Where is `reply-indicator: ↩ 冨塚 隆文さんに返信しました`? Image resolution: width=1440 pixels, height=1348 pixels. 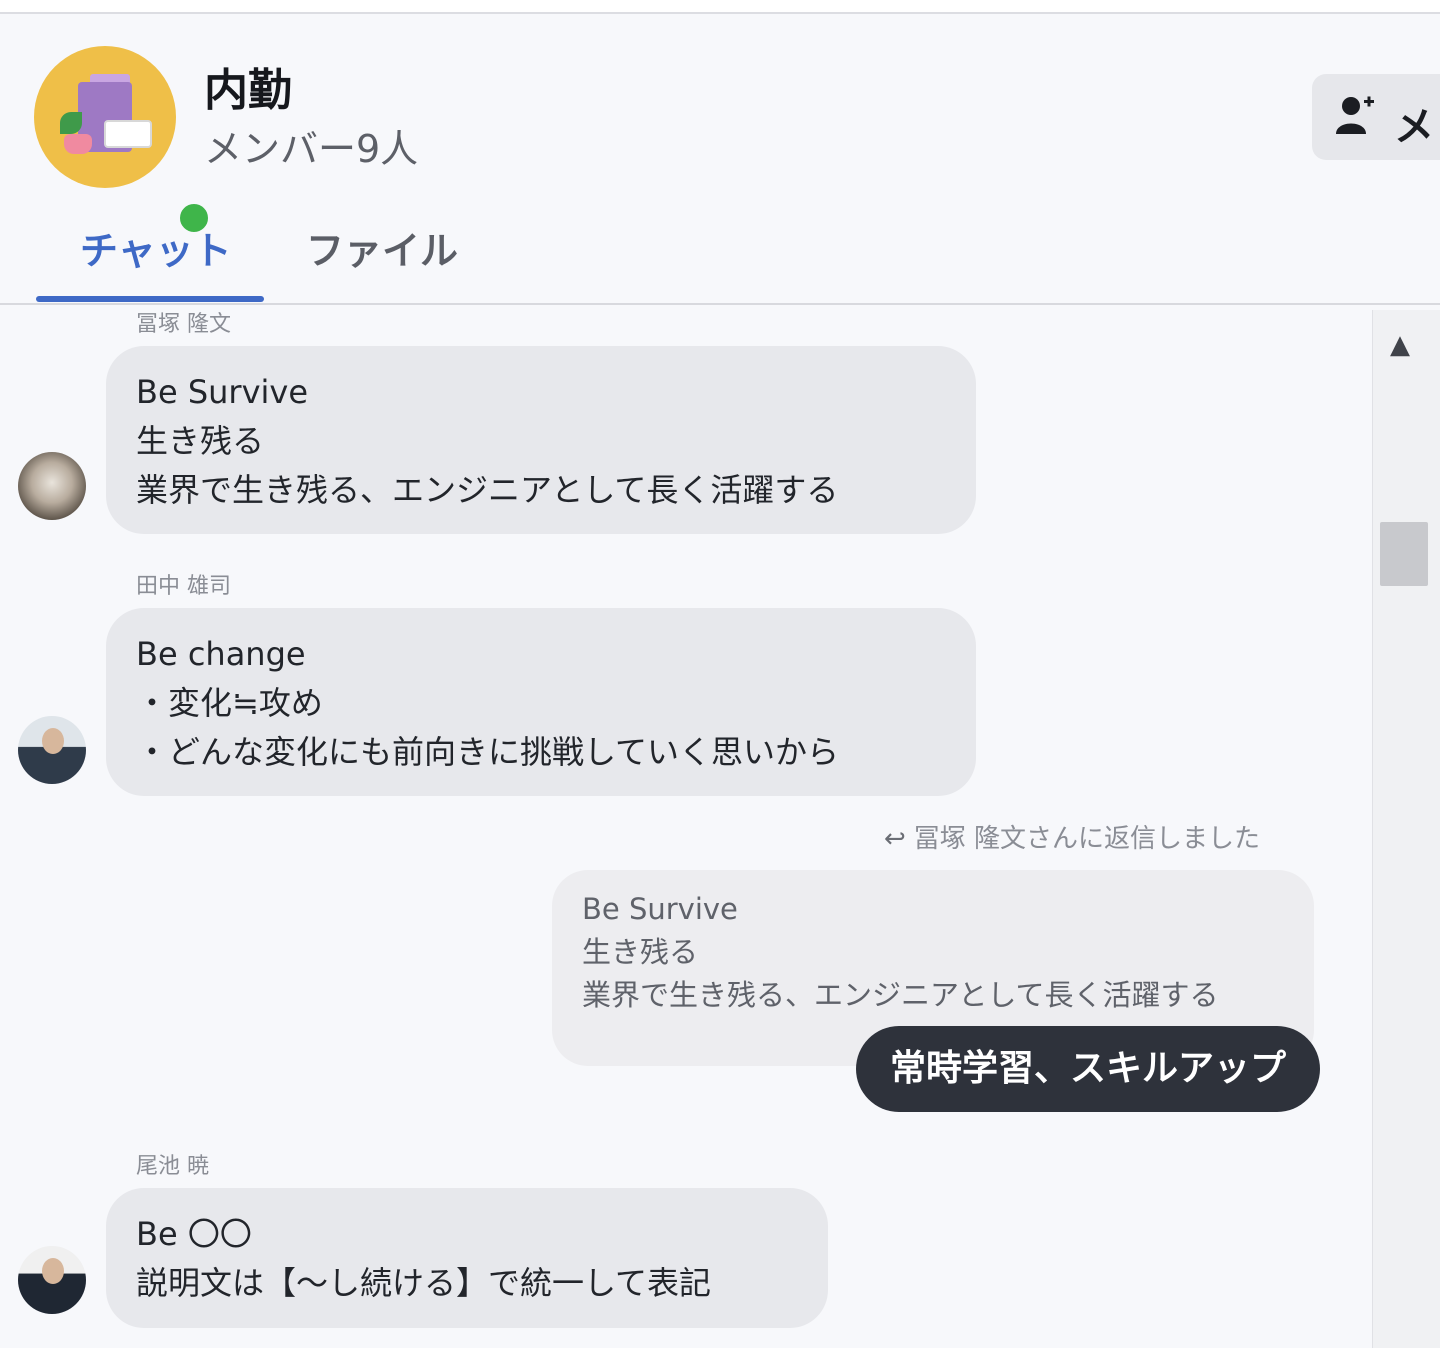 reply-indicator: ↩ 冨塚 隆文さんに返信しました is located at coordinates (1072, 836).